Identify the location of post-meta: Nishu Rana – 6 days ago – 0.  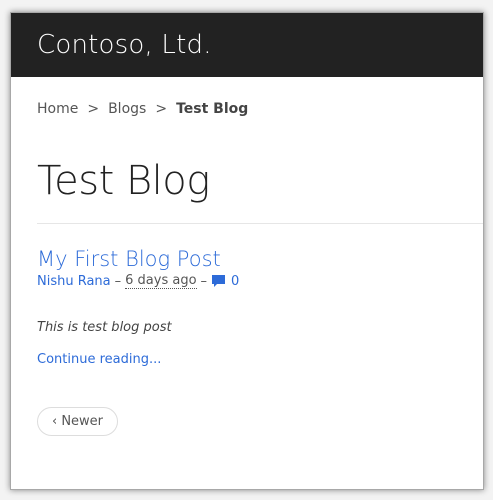
(260, 281).